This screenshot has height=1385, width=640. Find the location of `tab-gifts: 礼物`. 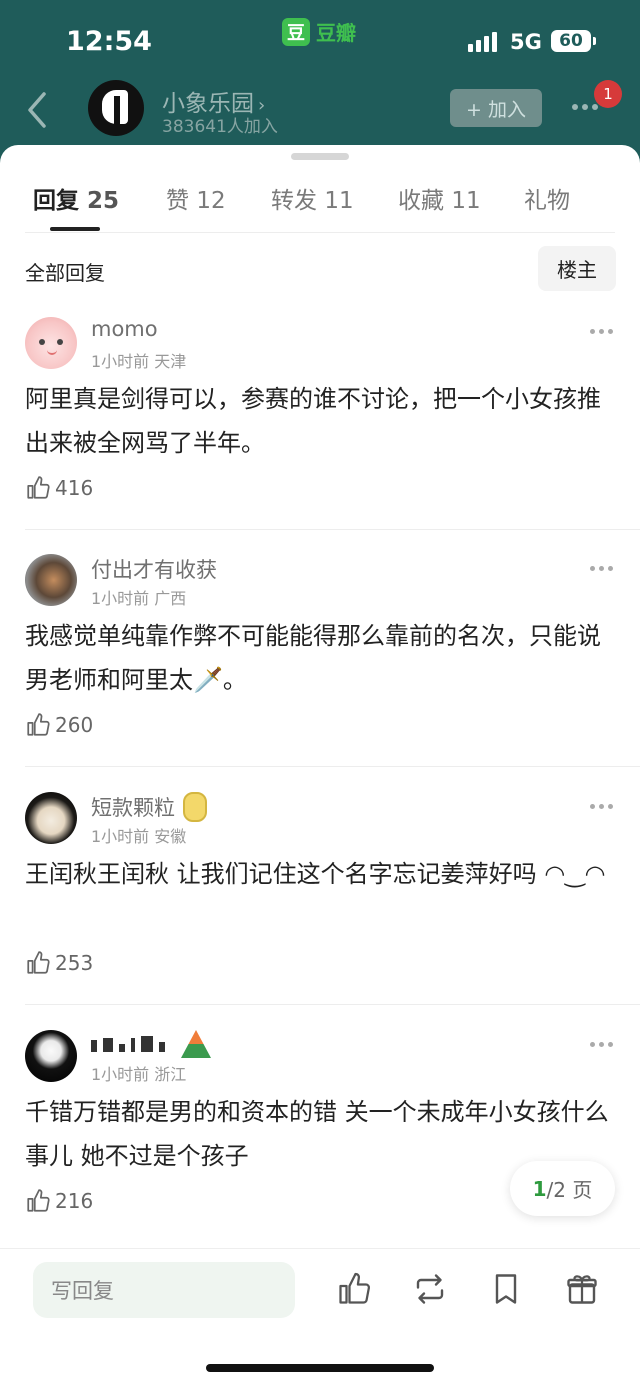

tab-gifts: 礼物 is located at coordinates (547, 198).